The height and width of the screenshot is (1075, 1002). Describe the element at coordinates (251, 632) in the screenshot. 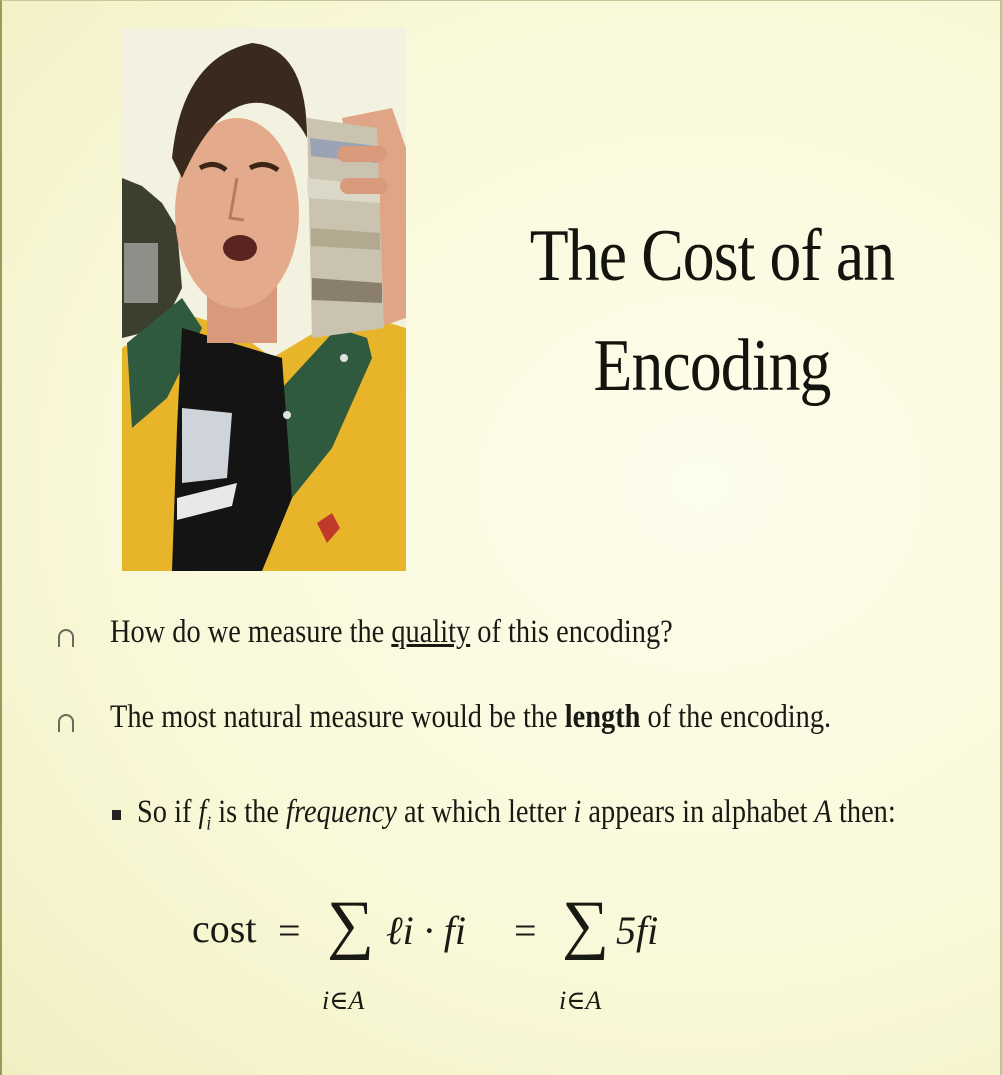

I see `bullet-1-text-a: How do we measure the` at that location.